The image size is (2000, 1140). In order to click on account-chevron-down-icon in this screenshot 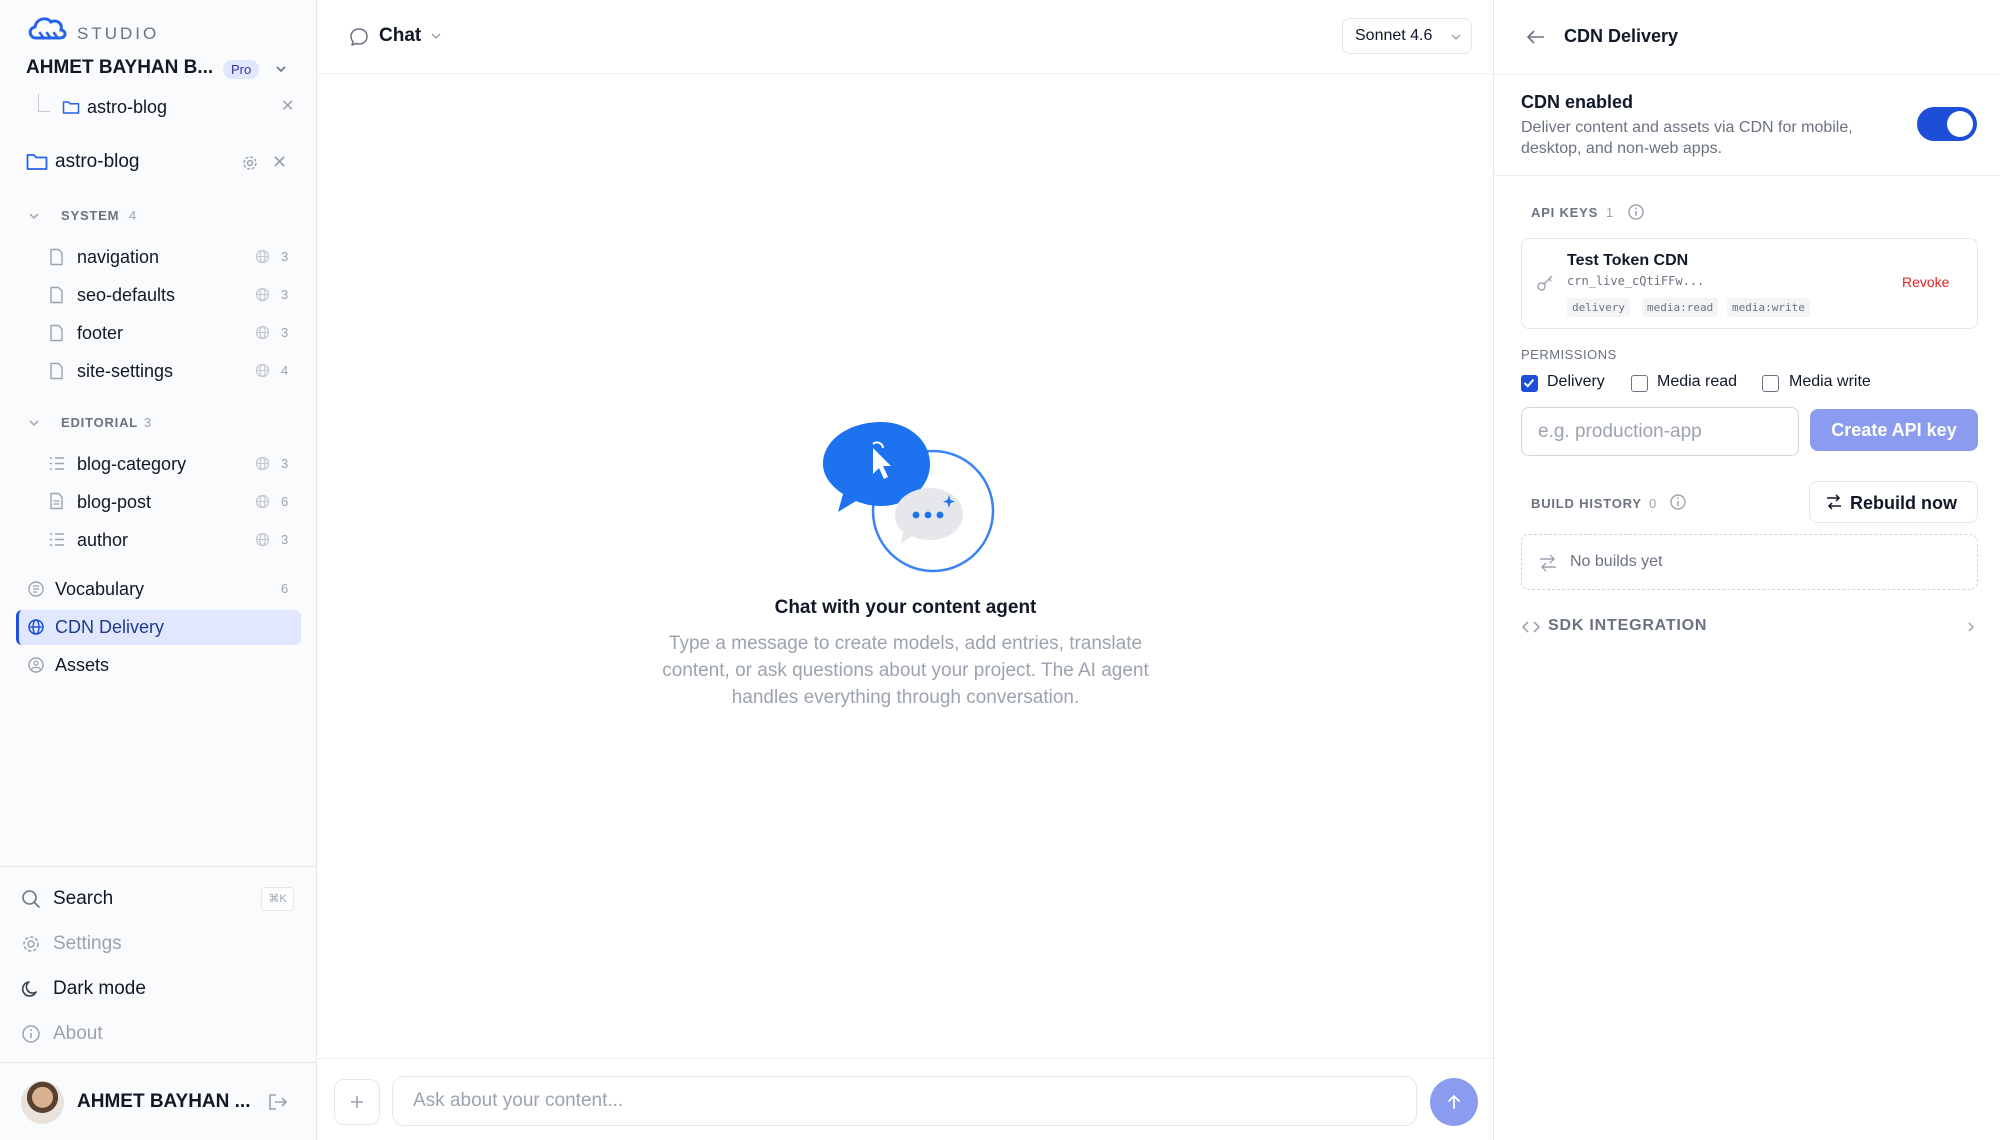, I will do `click(281, 69)`.